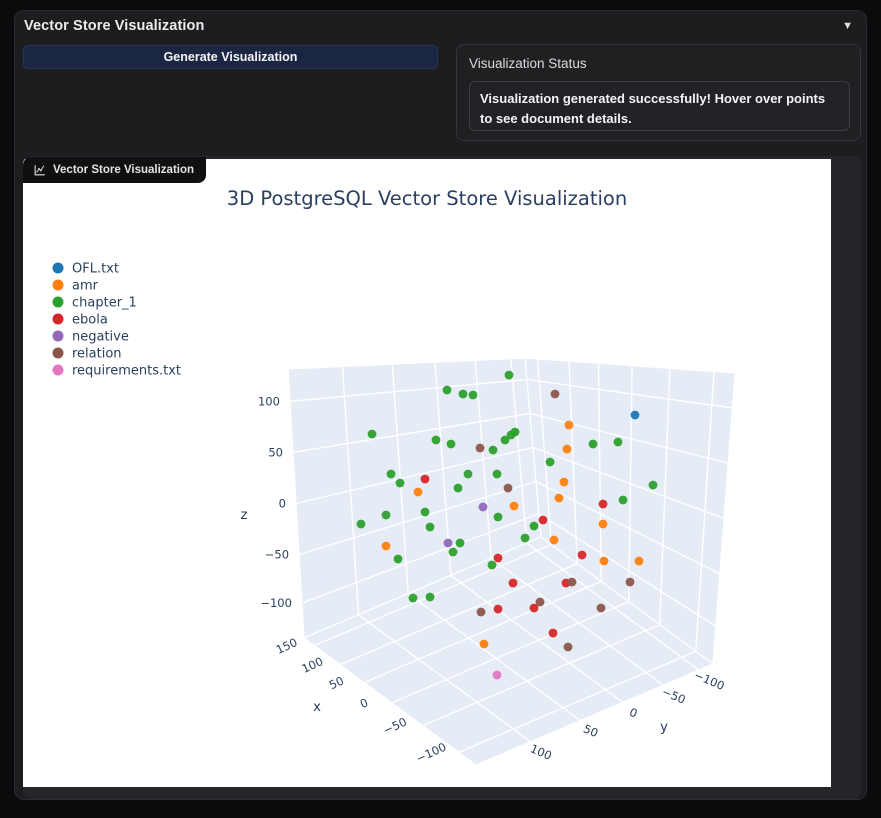 This screenshot has height=818, width=881. Describe the element at coordinates (276, 603) in the screenshot. I see `z-tick-label: −100` at that location.